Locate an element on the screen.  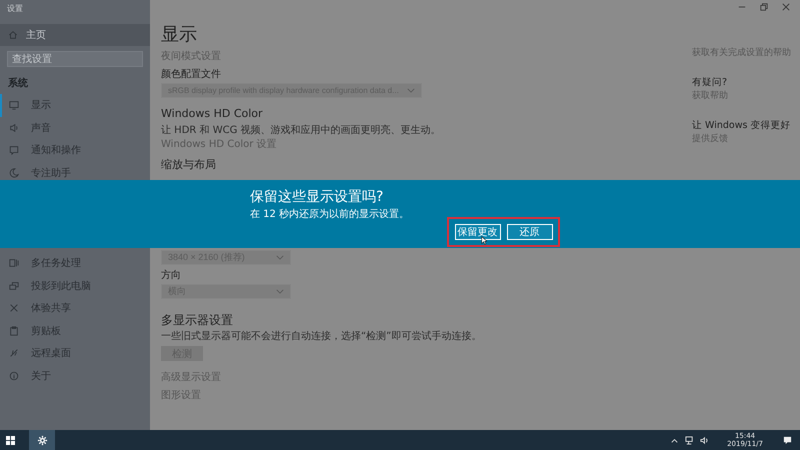
home-item: 主页 is located at coordinates (75, 35).